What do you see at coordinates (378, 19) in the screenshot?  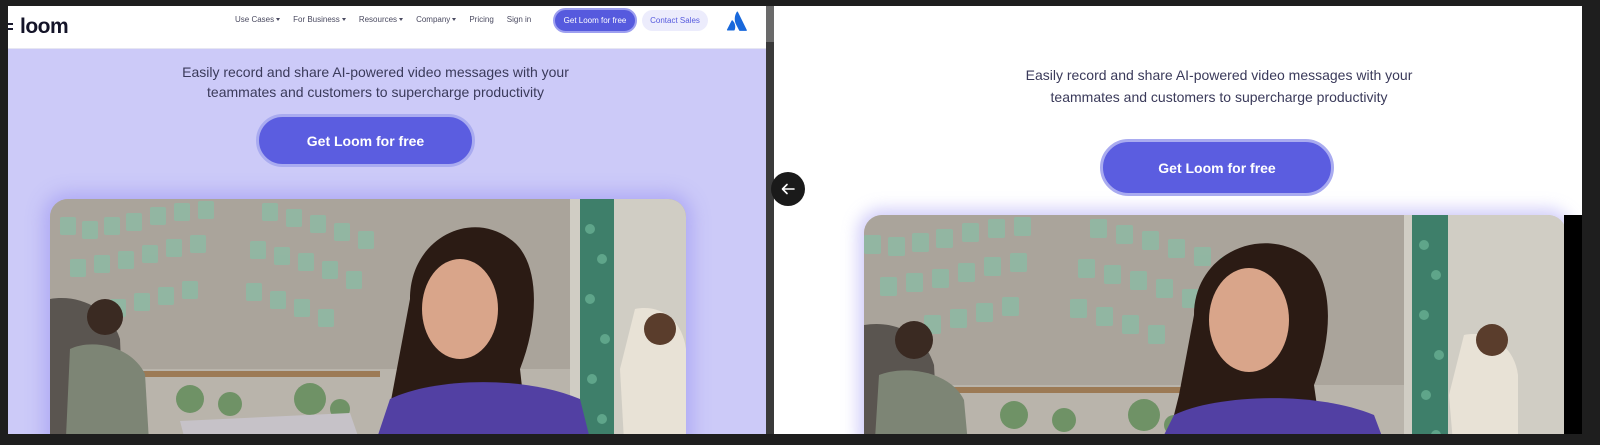 I see `nav-label: Resources` at bounding box center [378, 19].